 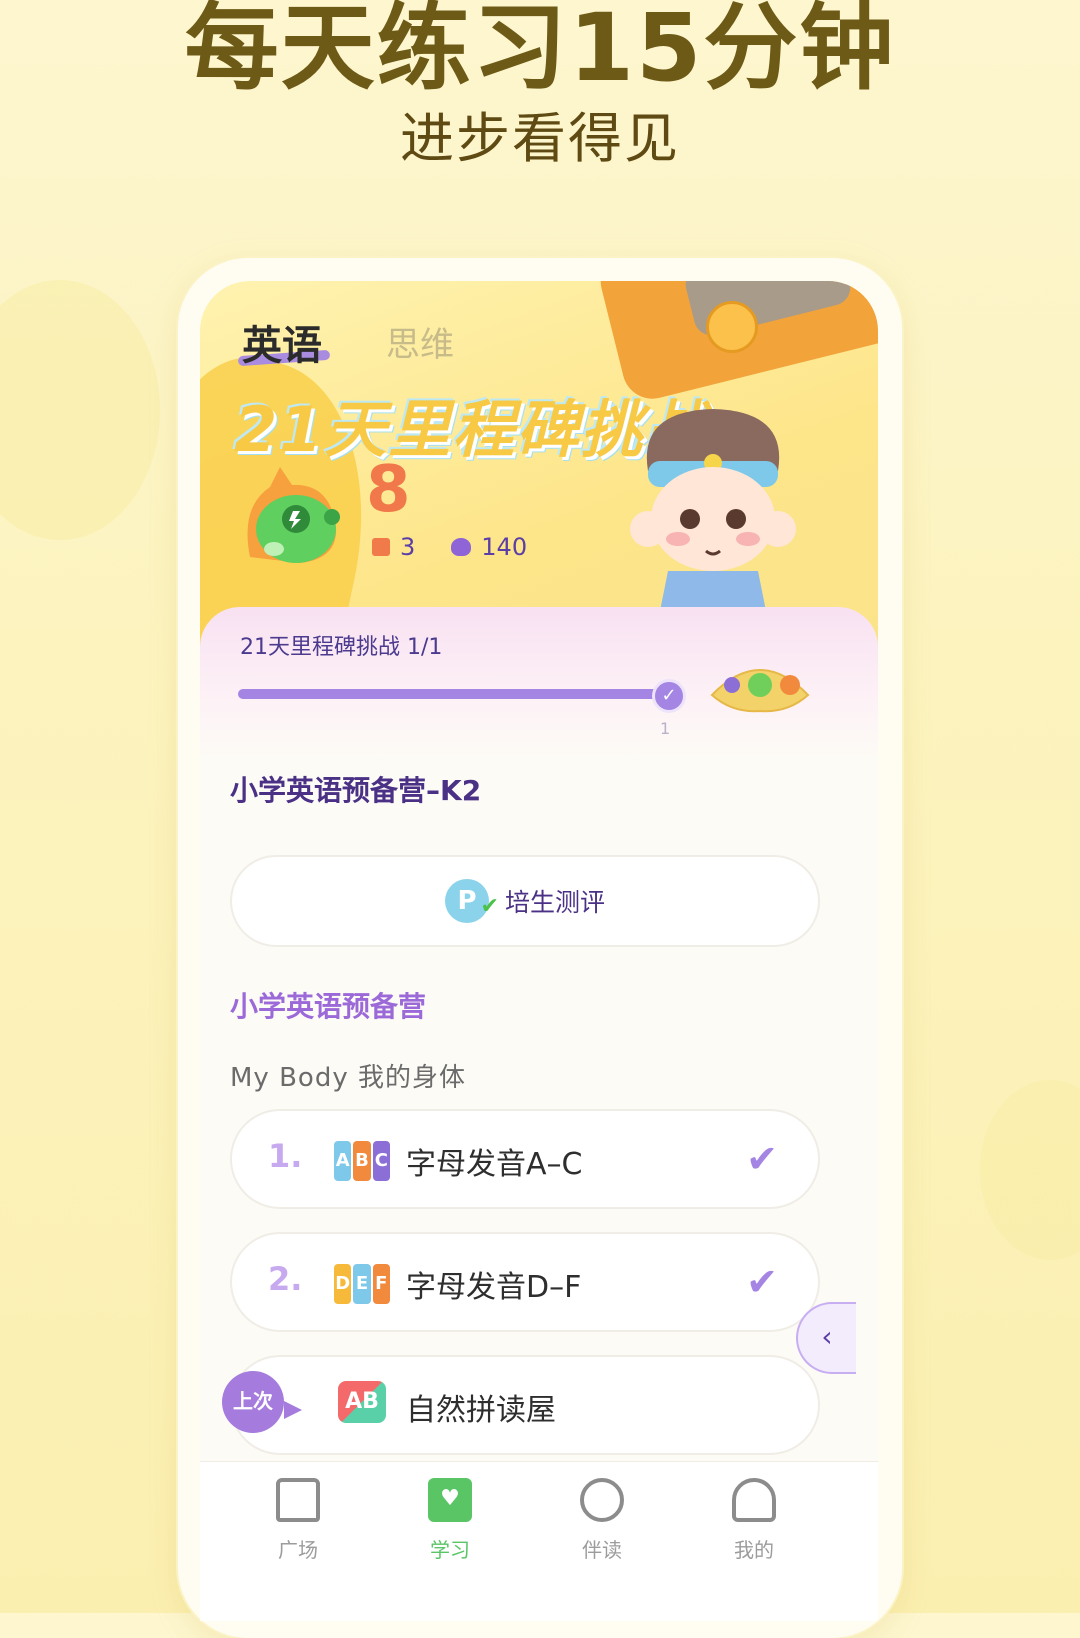 I want to click on last-visited-flag-icon, so click(x=293, y=1410).